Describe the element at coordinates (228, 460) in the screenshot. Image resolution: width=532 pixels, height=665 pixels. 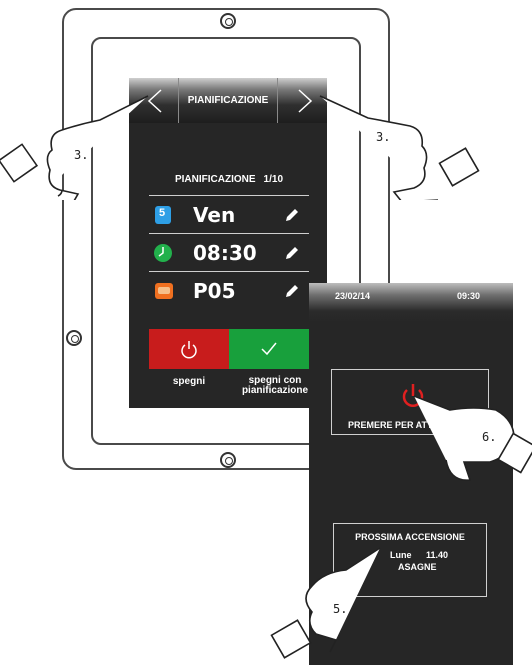
I see `screw-bottom-icon` at that location.